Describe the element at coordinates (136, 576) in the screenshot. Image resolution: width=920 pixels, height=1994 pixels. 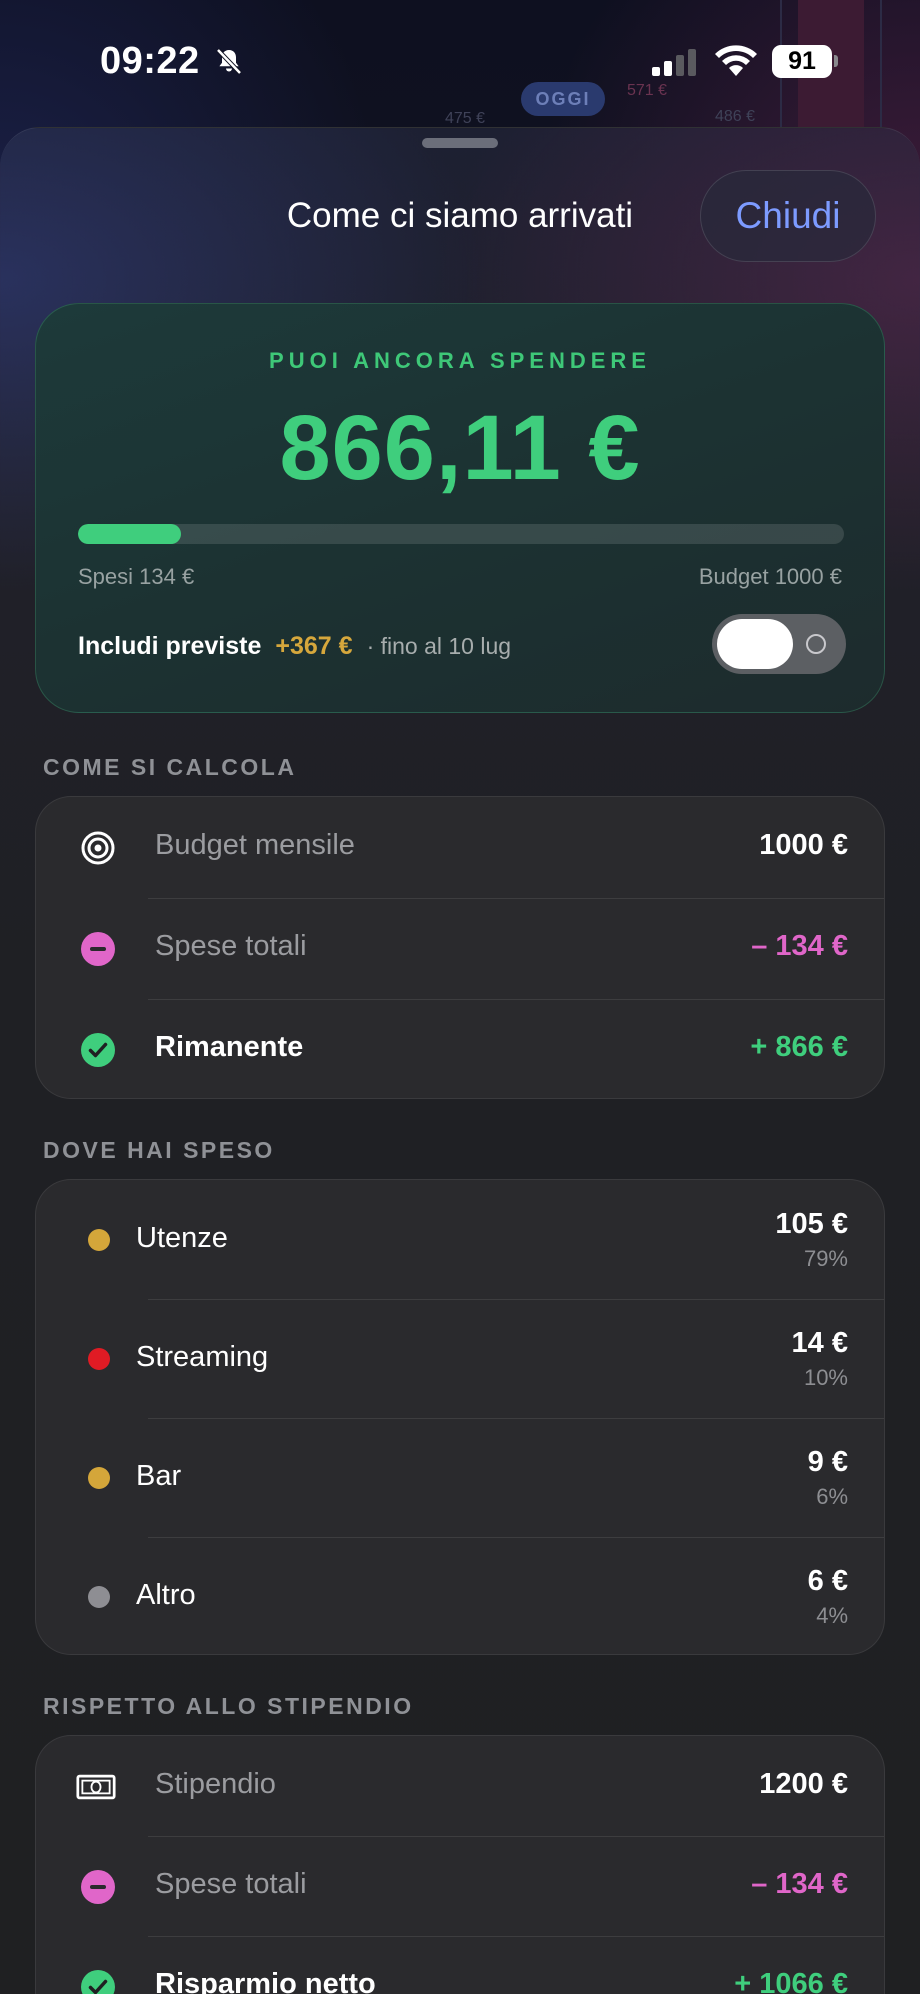
I see `spent-label: Spesi 134 €` at that location.